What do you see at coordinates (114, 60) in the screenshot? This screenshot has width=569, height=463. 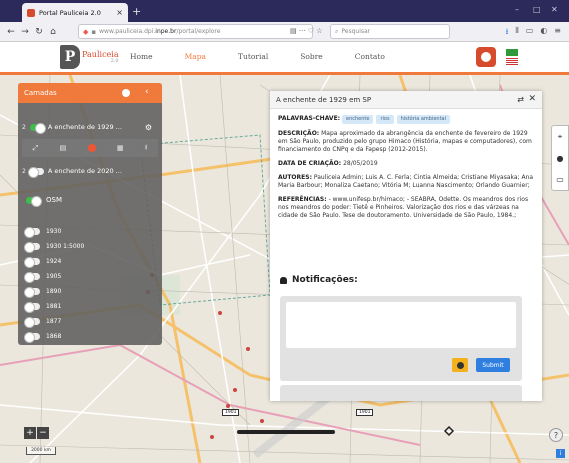 I see `logo-version: 2.0` at bounding box center [114, 60].